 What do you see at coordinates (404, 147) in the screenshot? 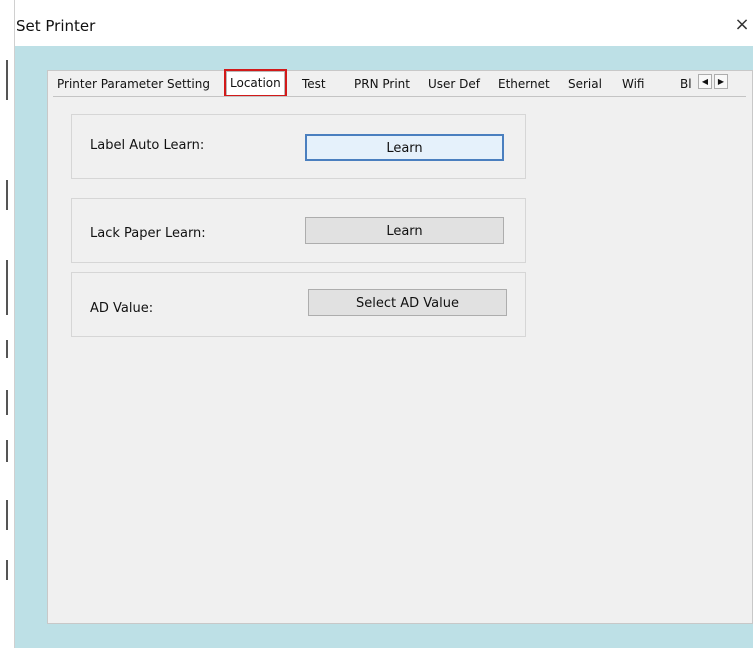
I see `label-auto-learn-button: Learn` at bounding box center [404, 147].